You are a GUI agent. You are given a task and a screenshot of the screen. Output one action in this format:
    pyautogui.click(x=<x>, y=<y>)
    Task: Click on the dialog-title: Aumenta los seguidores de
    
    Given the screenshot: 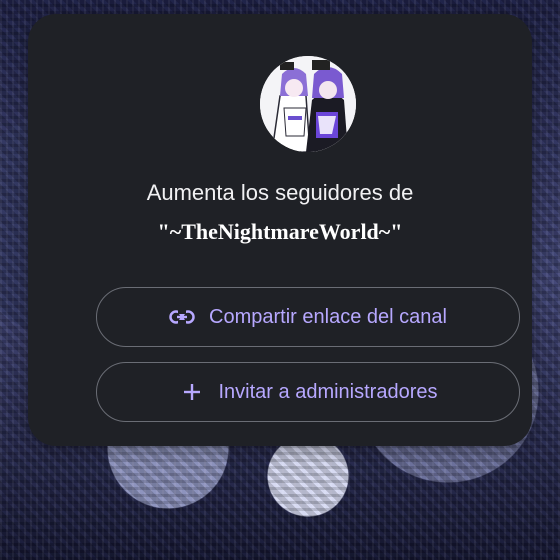 What is the action you would take?
    pyautogui.click(x=280, y=192)
    